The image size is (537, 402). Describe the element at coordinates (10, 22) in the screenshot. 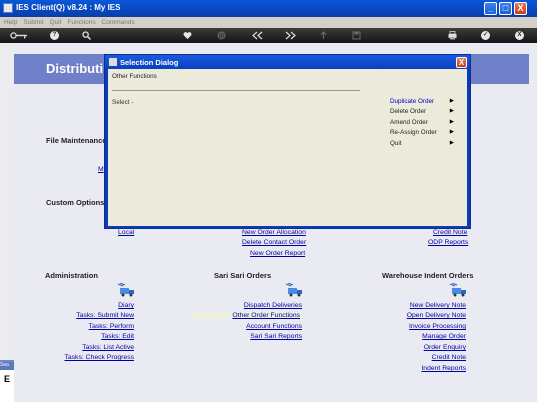

I see `menu-help: Help` at that location.